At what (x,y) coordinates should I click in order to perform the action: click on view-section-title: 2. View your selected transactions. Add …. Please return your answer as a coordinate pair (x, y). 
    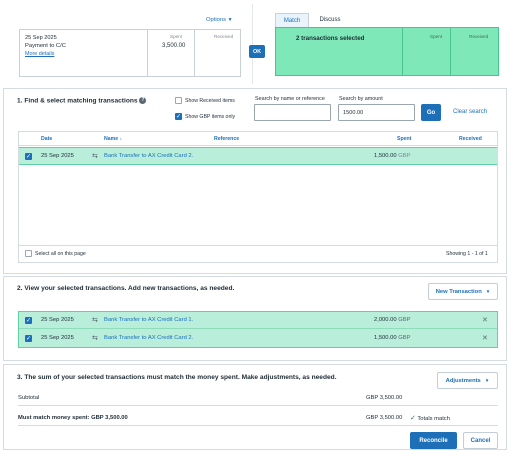
    Looking at the image, I should click on (126, 288).